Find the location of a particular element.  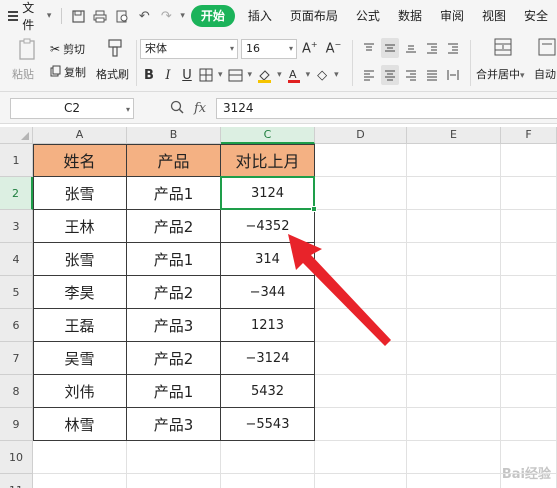

table-cell: 王林 is located at coordinates (80, 226).